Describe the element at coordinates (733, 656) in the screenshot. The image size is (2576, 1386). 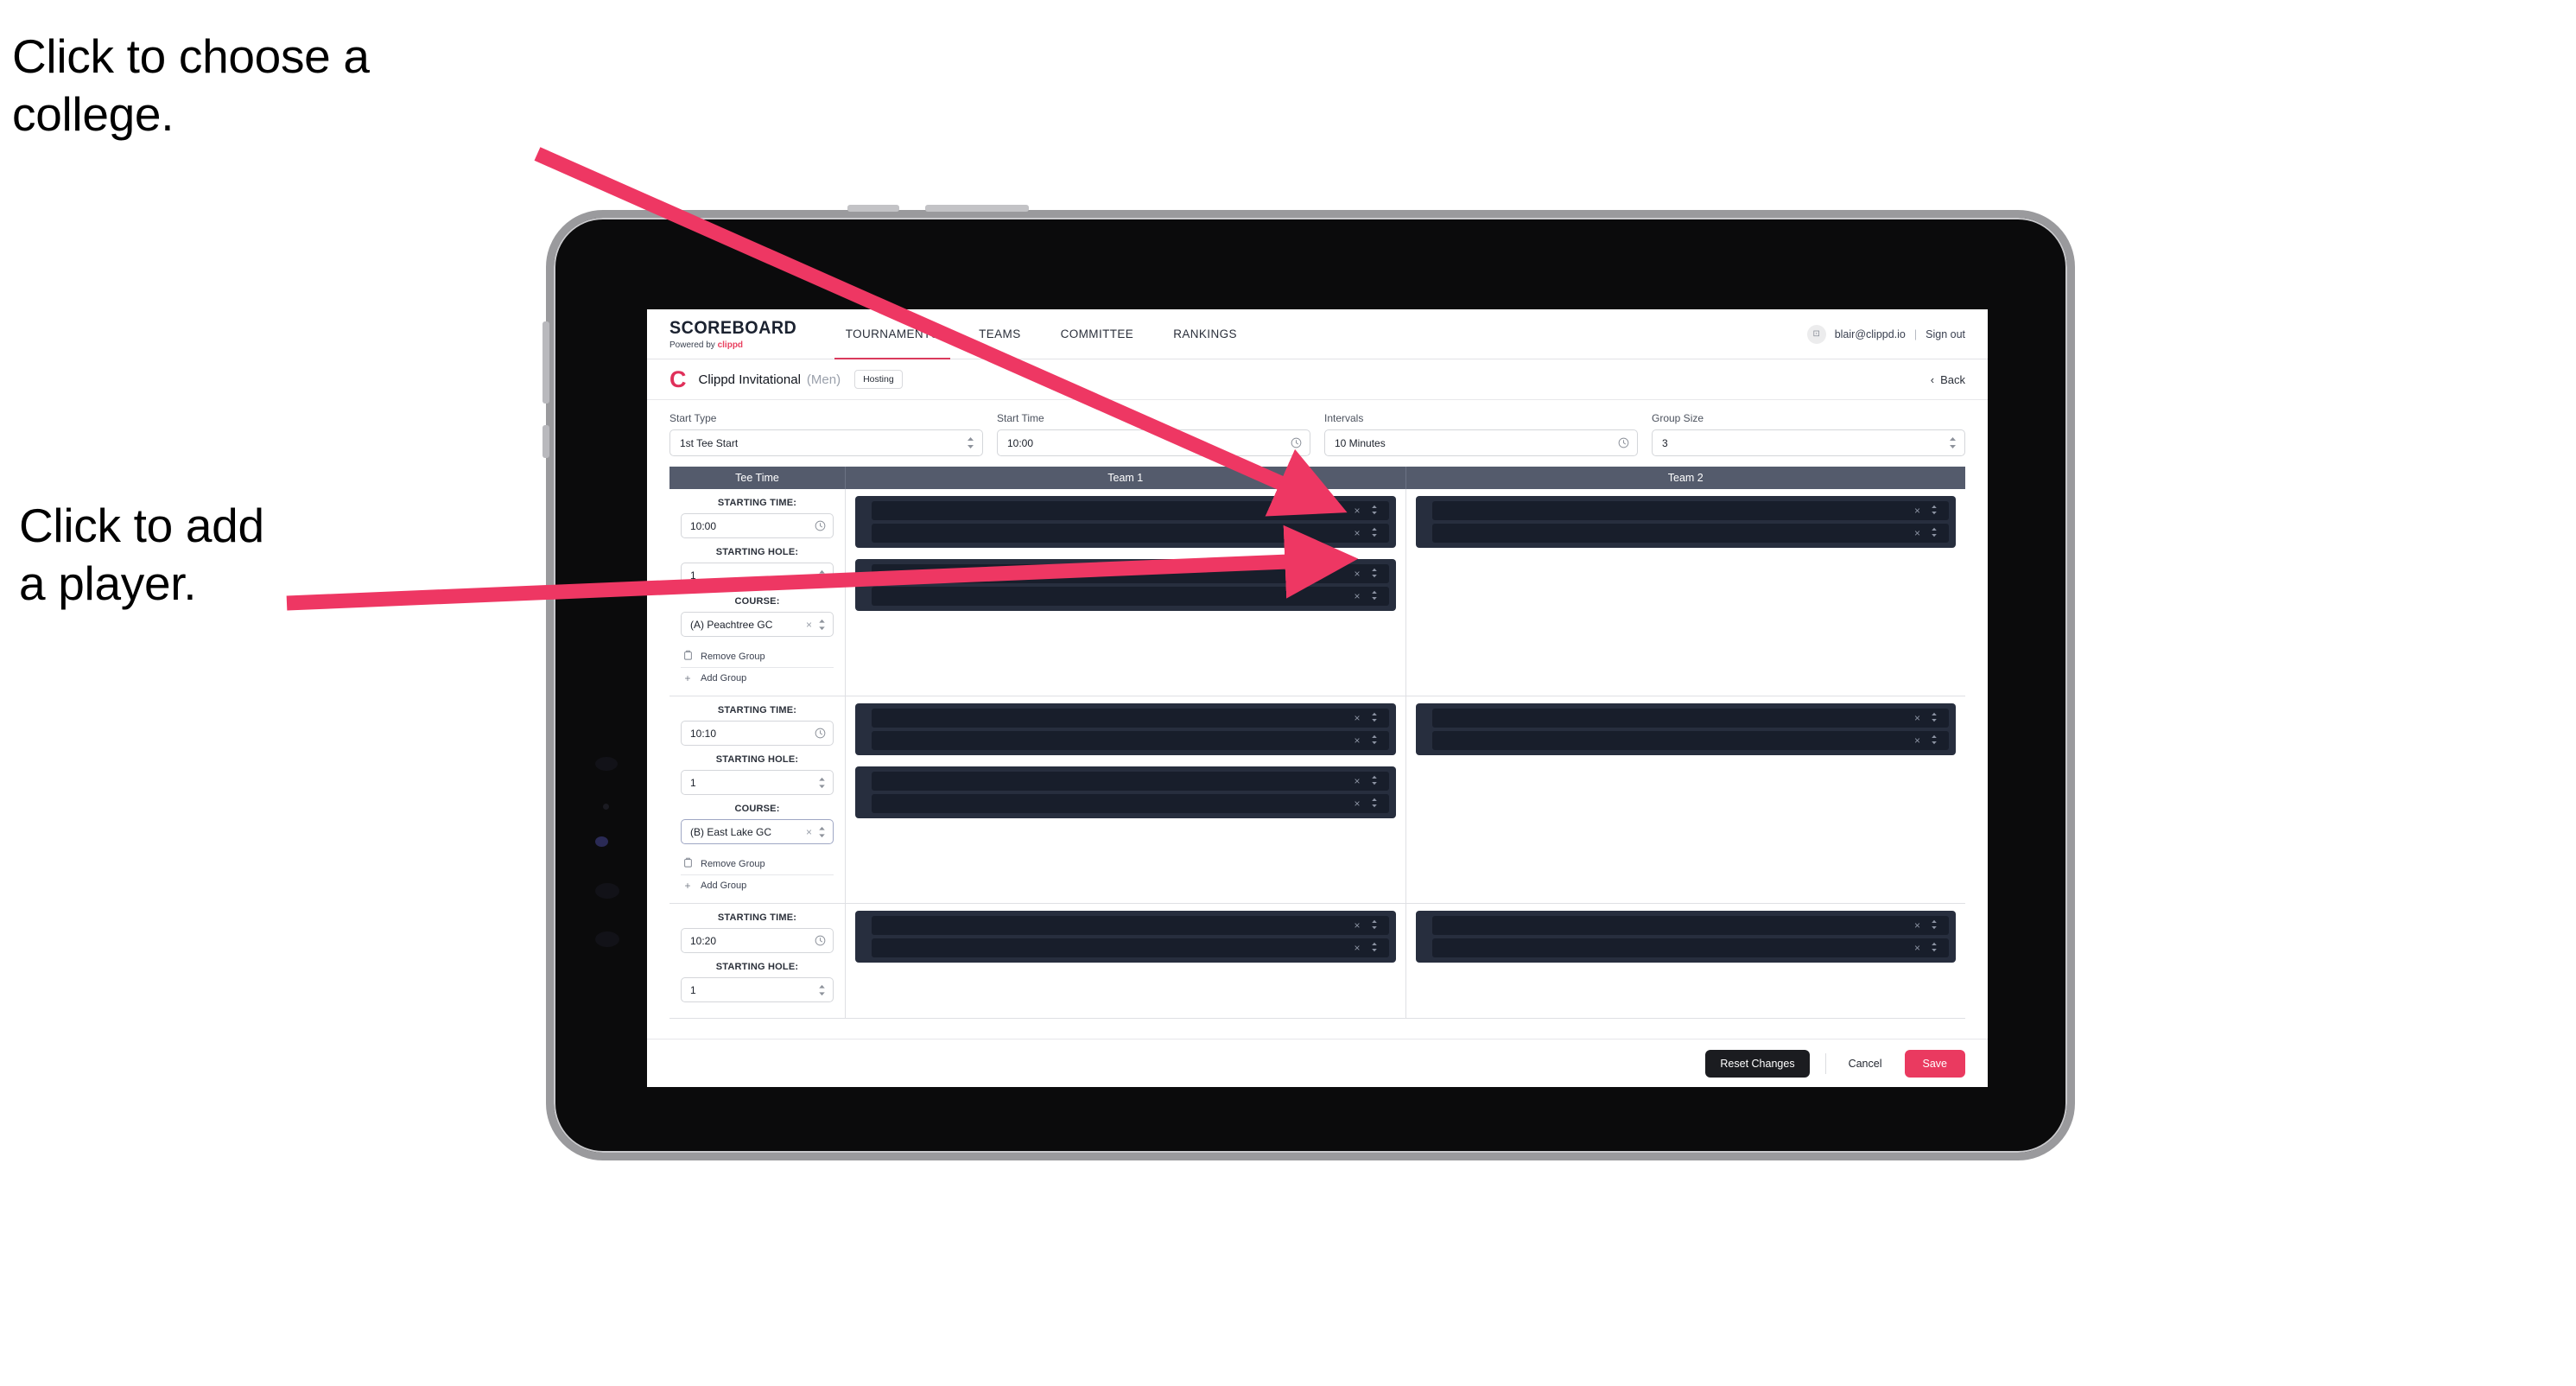
I see `remove-group-label: Remove Group` at that location.